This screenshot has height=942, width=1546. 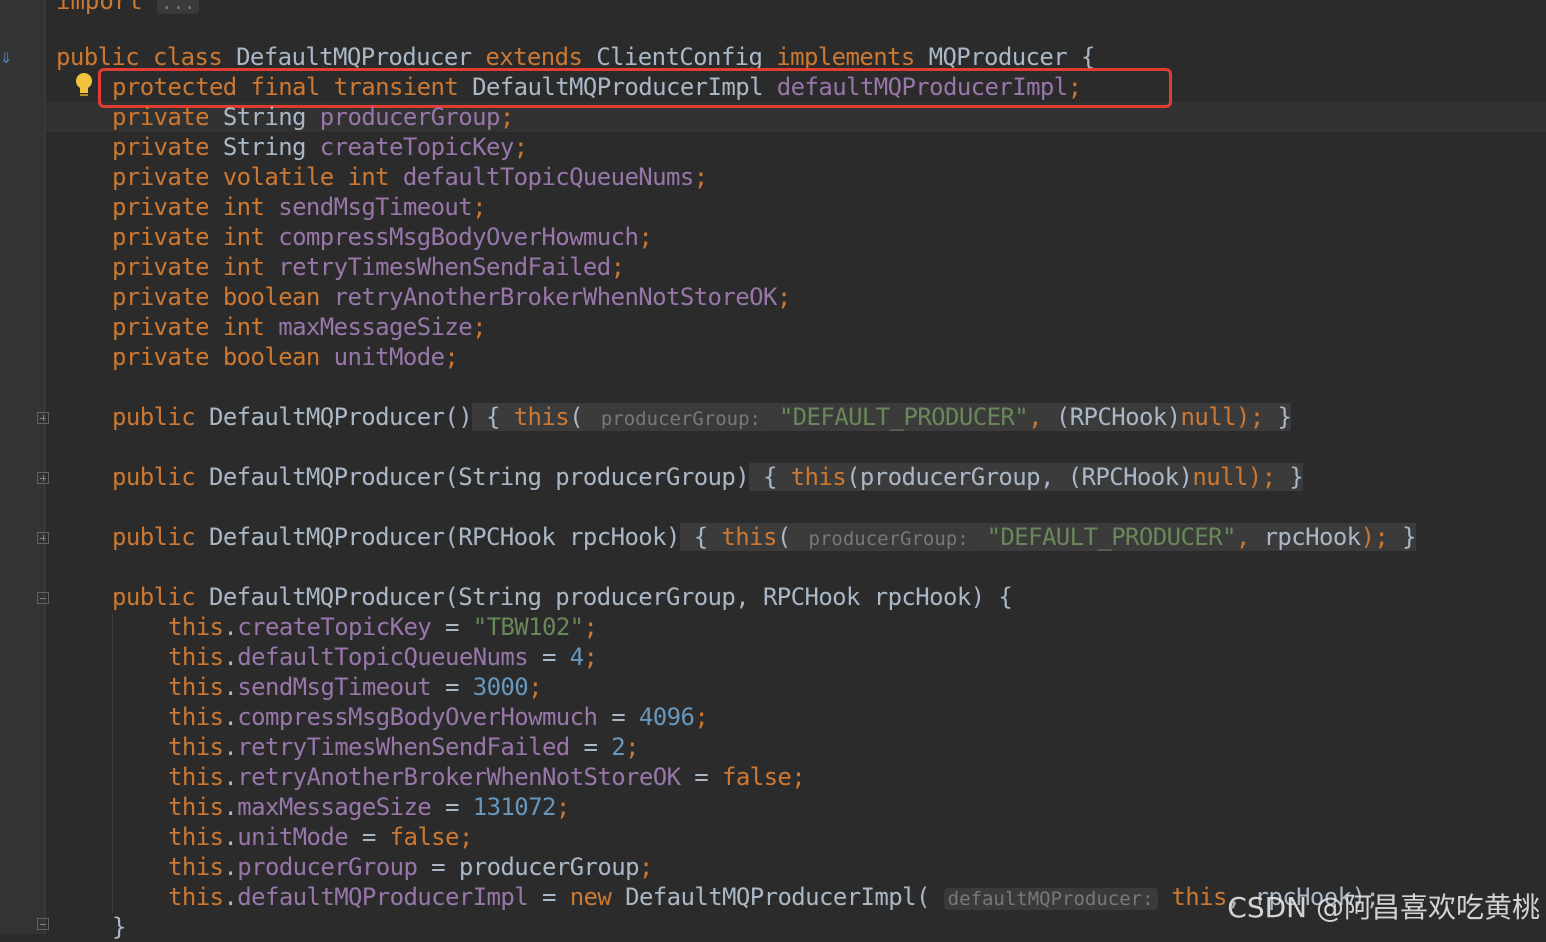 I want to click on ctor-signature: DefaultMQProducer(String producerGroup), so click(x=479, y=477).